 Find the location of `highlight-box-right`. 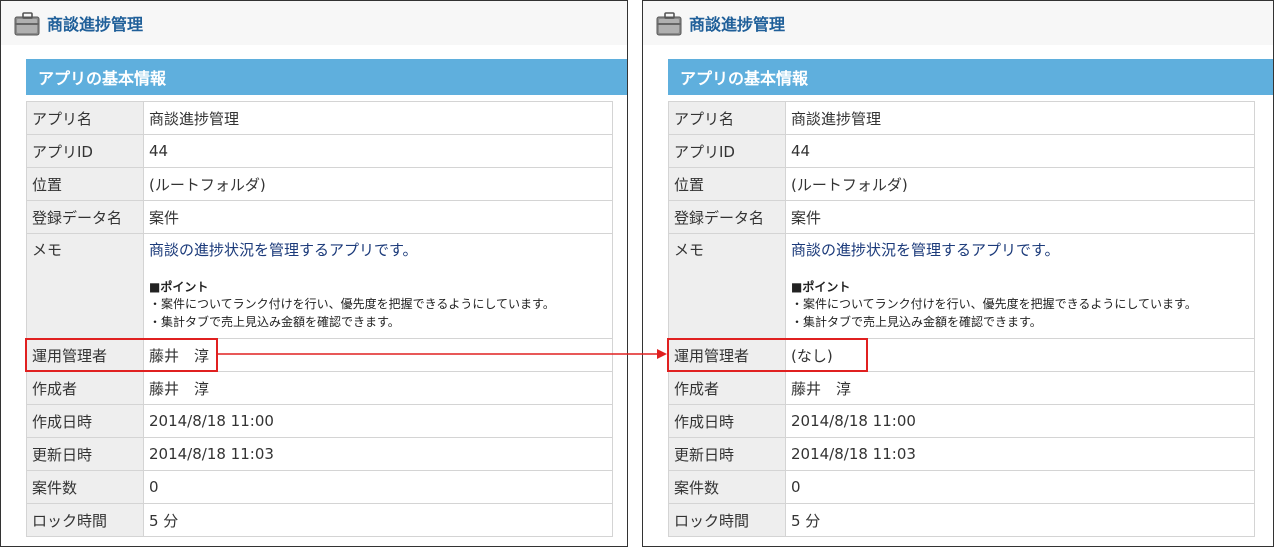

highlight-box-right is located at coordinates (767, 355).